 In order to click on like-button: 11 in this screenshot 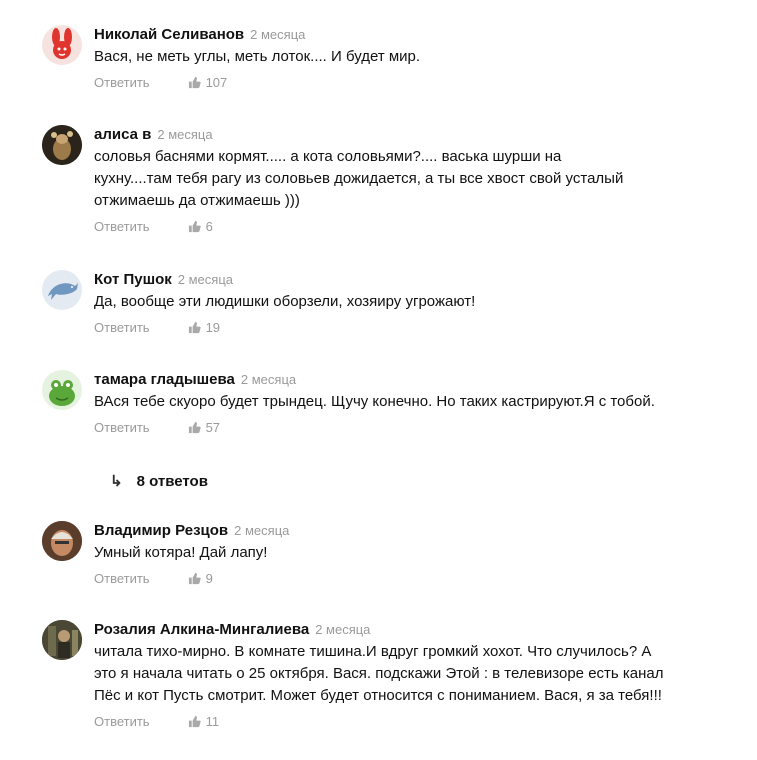, I will do `click(204, 721)`.